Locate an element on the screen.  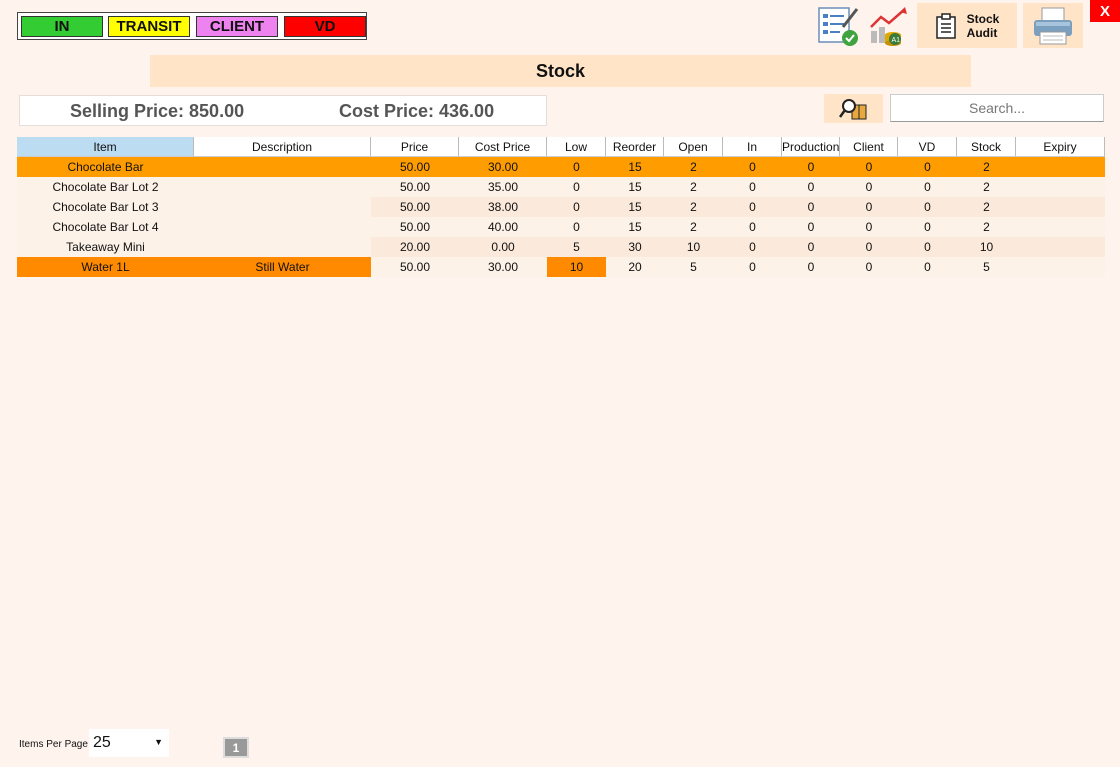
items-per-page-select: 25 ▼ is located at coordinates (129, 743).